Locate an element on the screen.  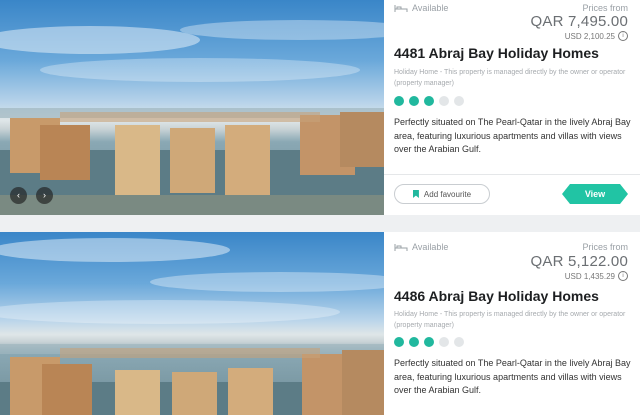
add-favourite-label: Add favourite is located at coordinates (447, 194).